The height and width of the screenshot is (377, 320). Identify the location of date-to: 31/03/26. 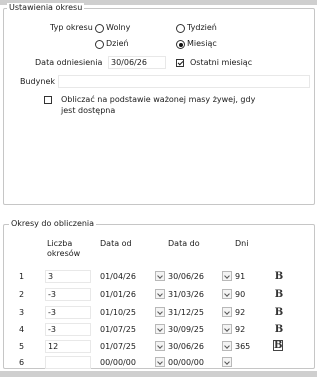
(186, 294).